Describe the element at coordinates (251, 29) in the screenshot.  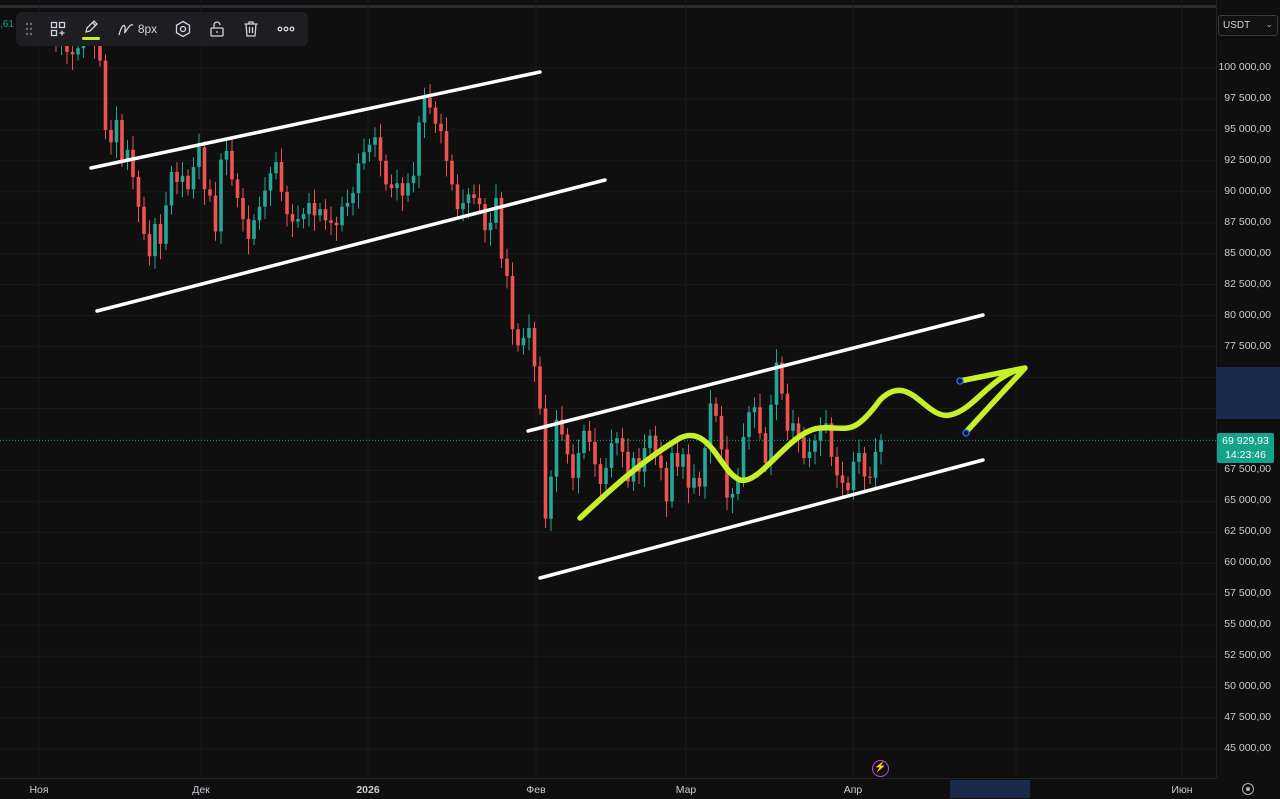
I see `trash-icon` at that location.